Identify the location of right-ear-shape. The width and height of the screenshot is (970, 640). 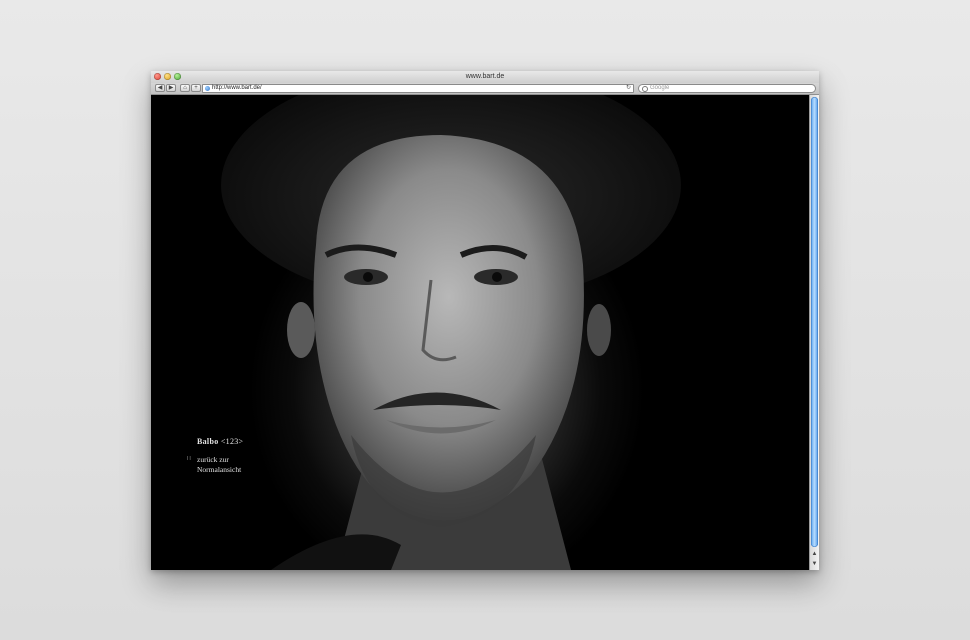
(599, 330).